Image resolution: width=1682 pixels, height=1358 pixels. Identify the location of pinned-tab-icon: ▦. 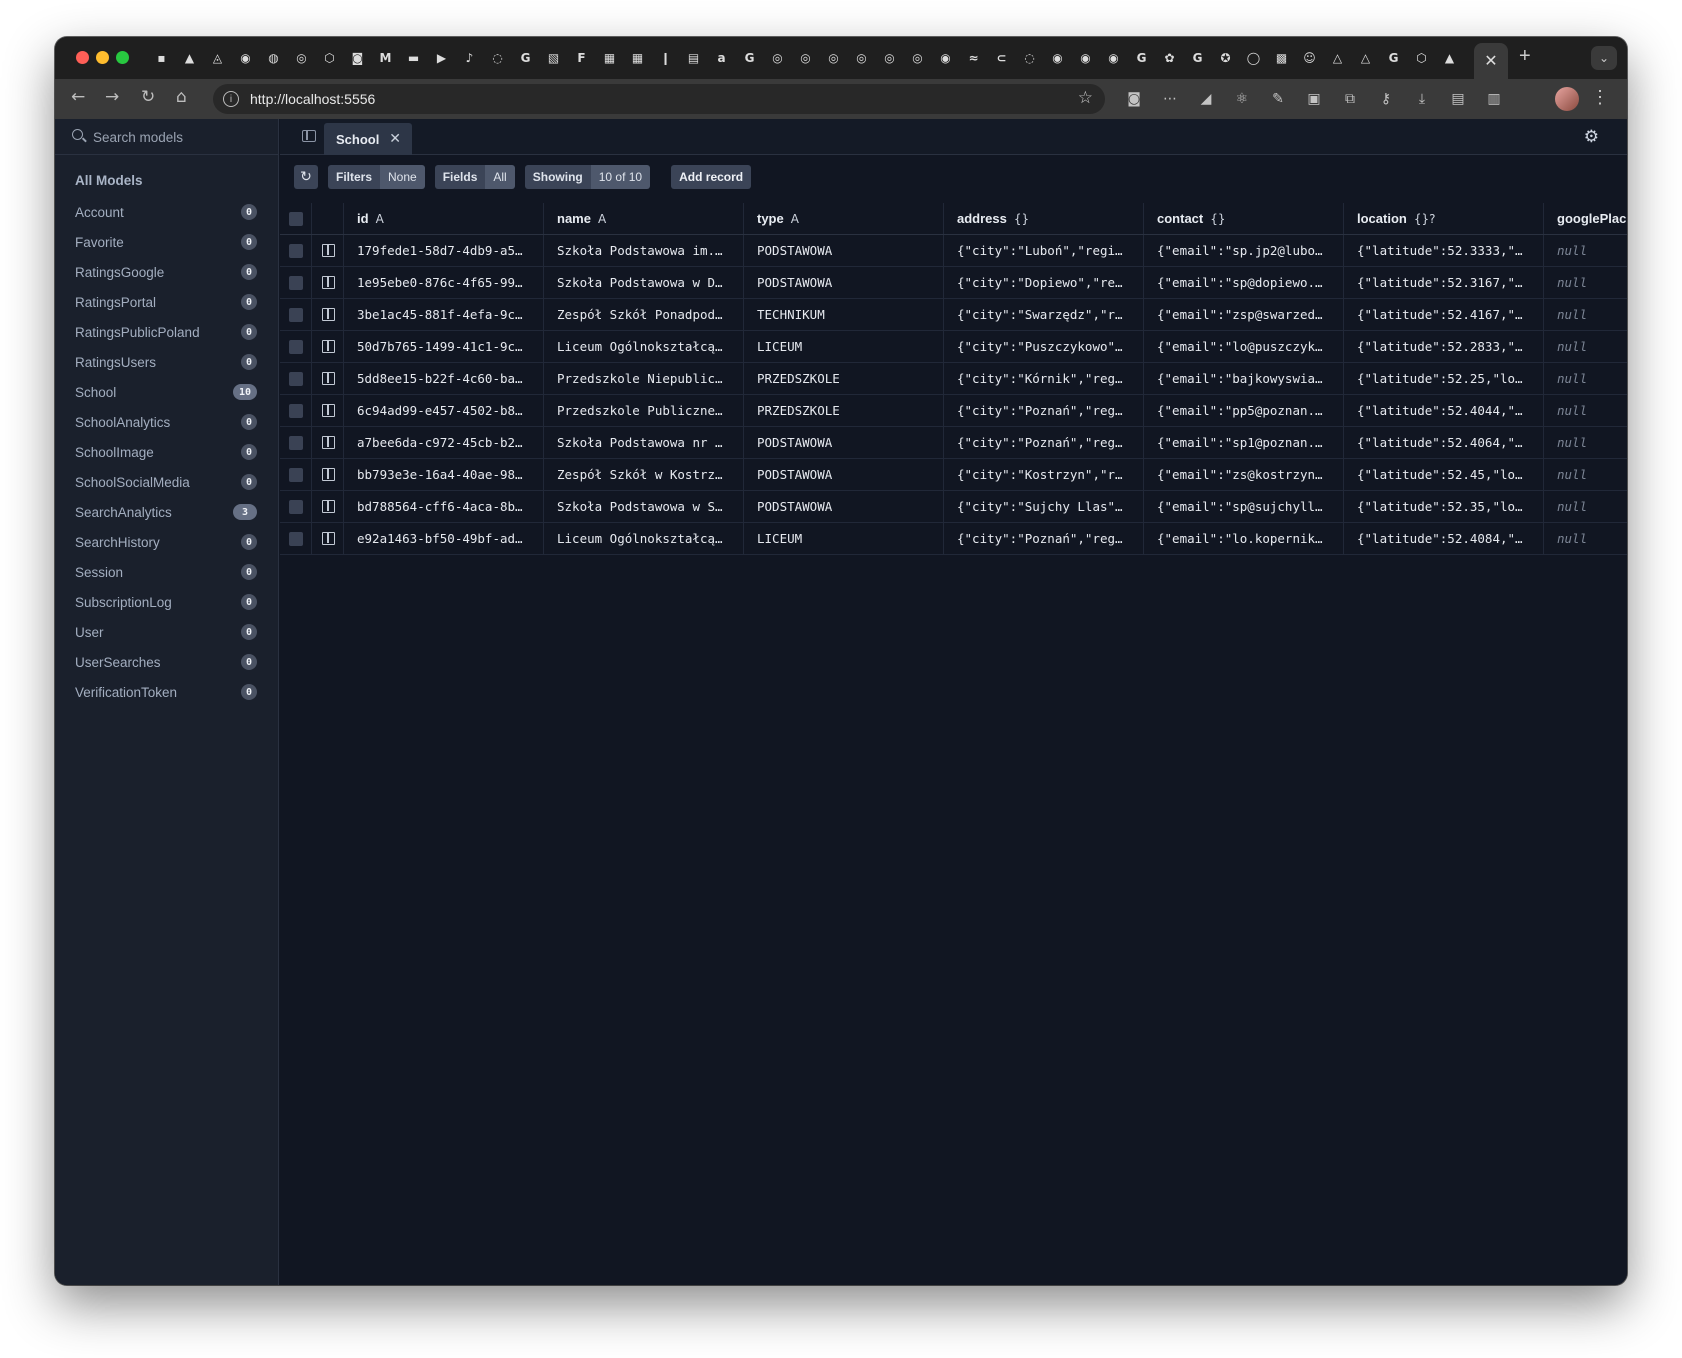
(609, 57).